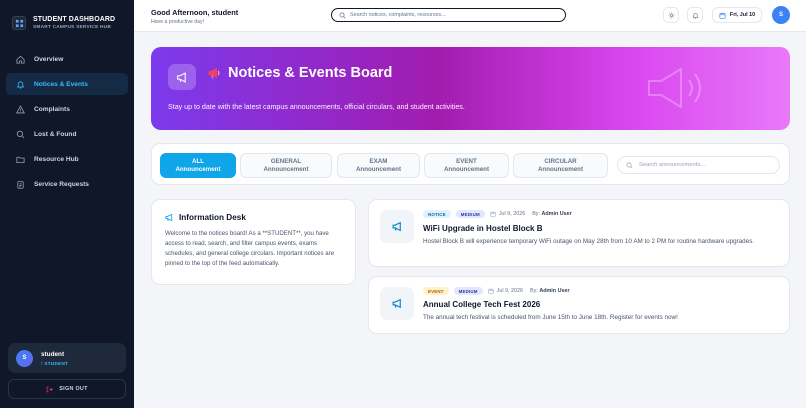 The height and width of the screenshot is (408, 806). I want to click on global-search-input, so click(450, 15).